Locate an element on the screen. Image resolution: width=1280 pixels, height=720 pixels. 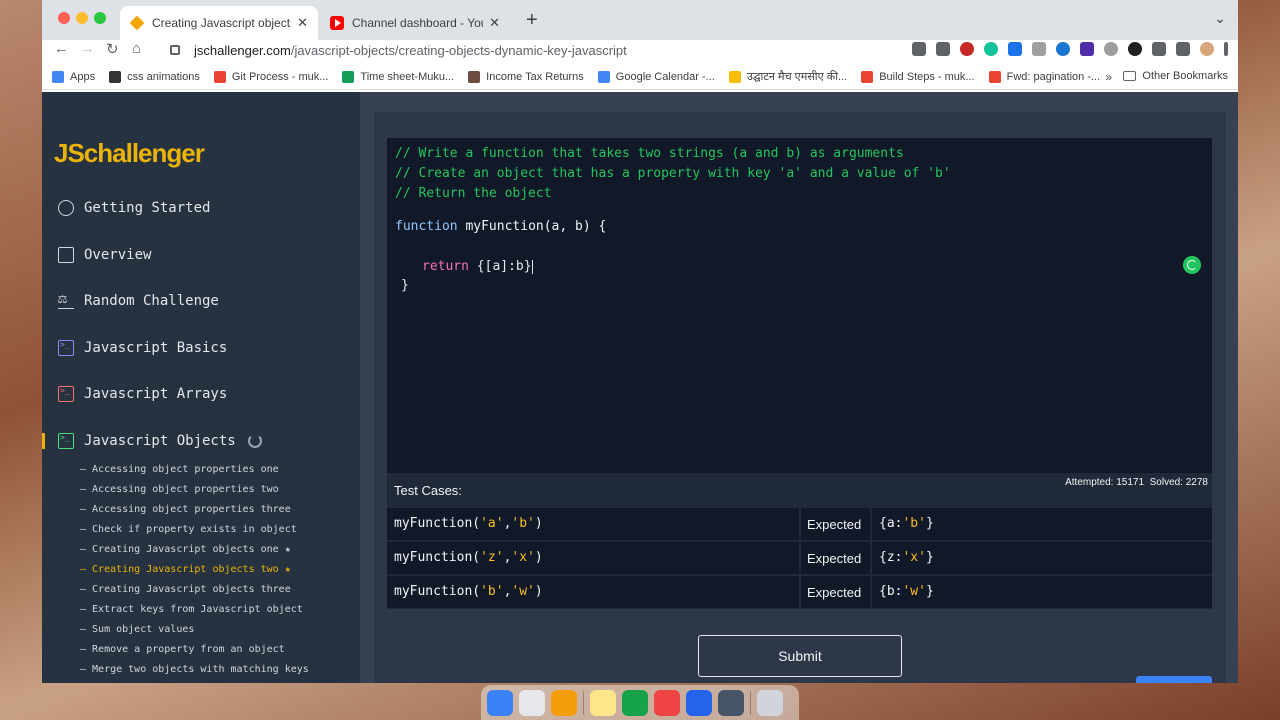
sub-item-creating-two: – Creating Javascript objects two ★ is located at coordinates (185, 569).